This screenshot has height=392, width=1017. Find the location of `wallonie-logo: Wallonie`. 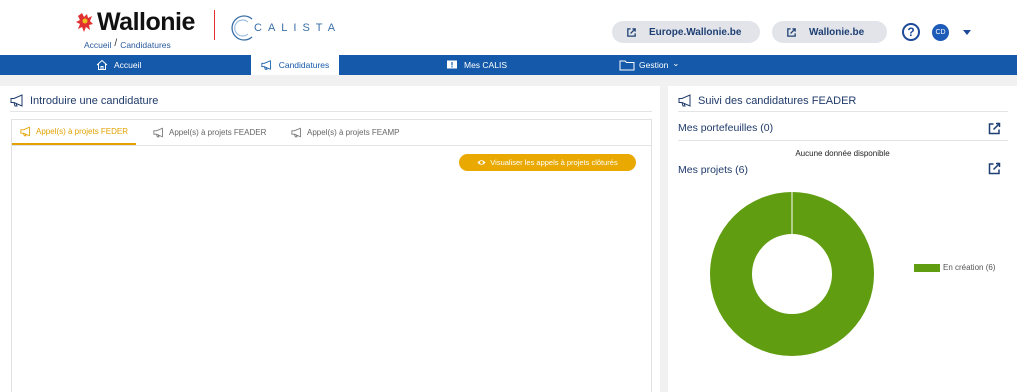

wallonie-logo: Wallonie is located at coordinates (135, 22).